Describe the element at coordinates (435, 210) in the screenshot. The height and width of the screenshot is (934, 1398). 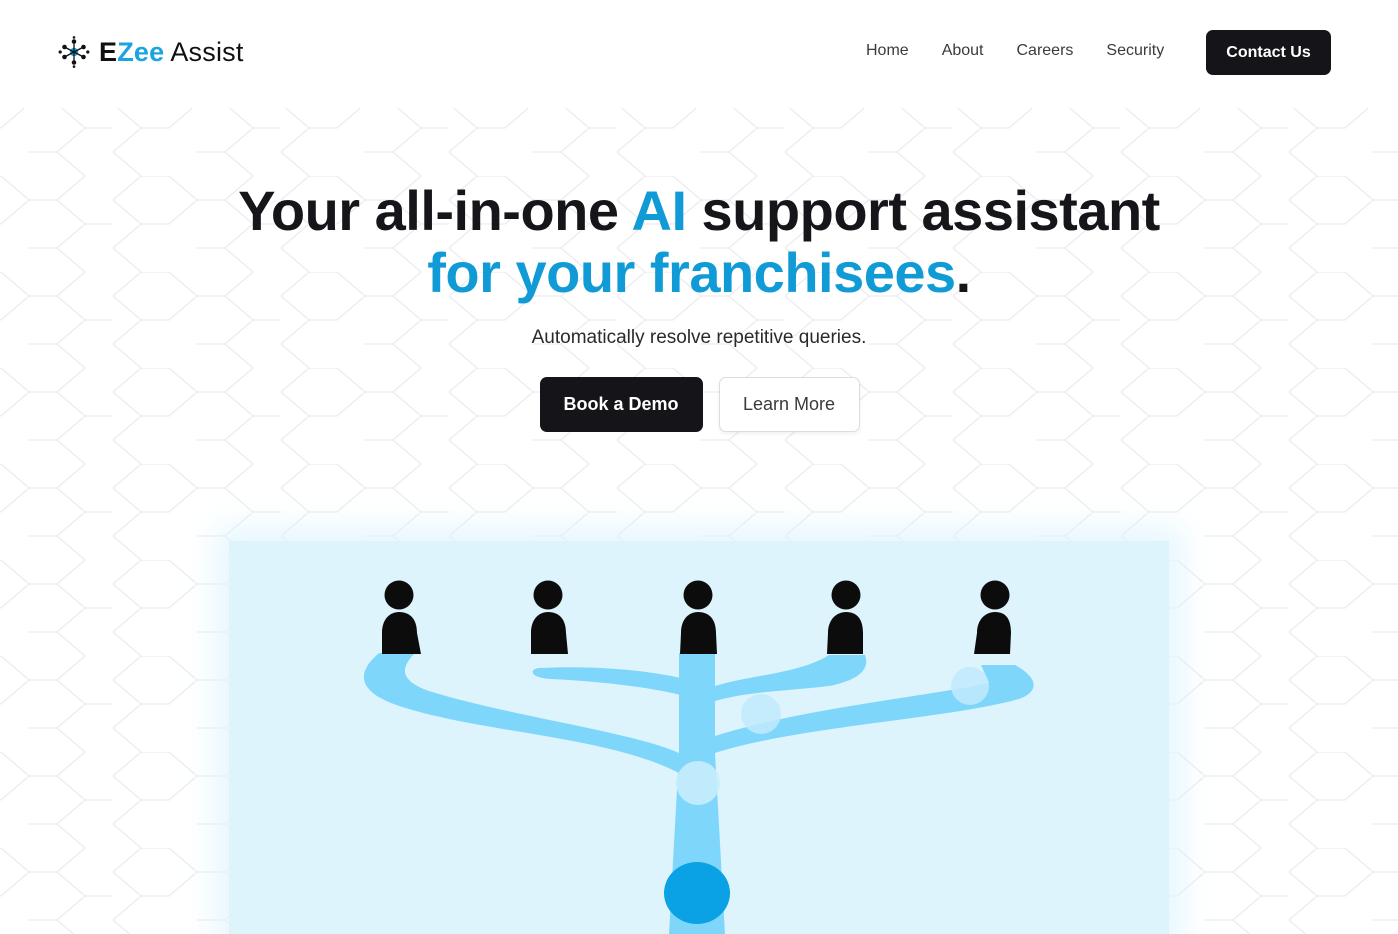
I see `headline-text-1: Your all-in-one` at that location.